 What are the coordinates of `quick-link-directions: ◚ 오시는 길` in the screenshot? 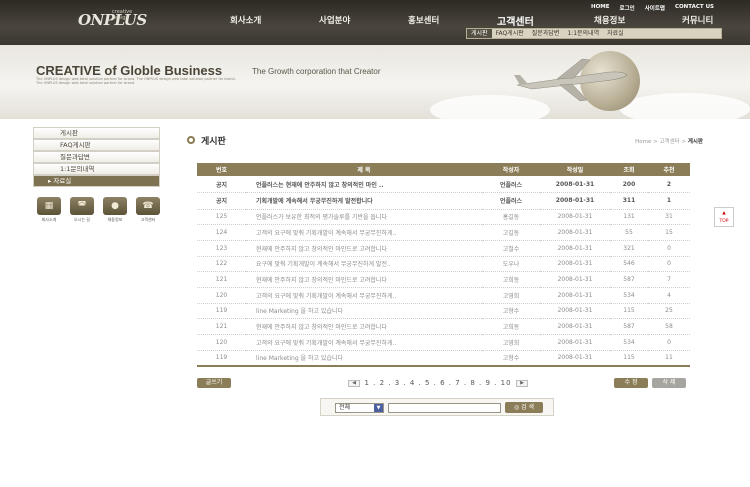 It's located at (82, 210).